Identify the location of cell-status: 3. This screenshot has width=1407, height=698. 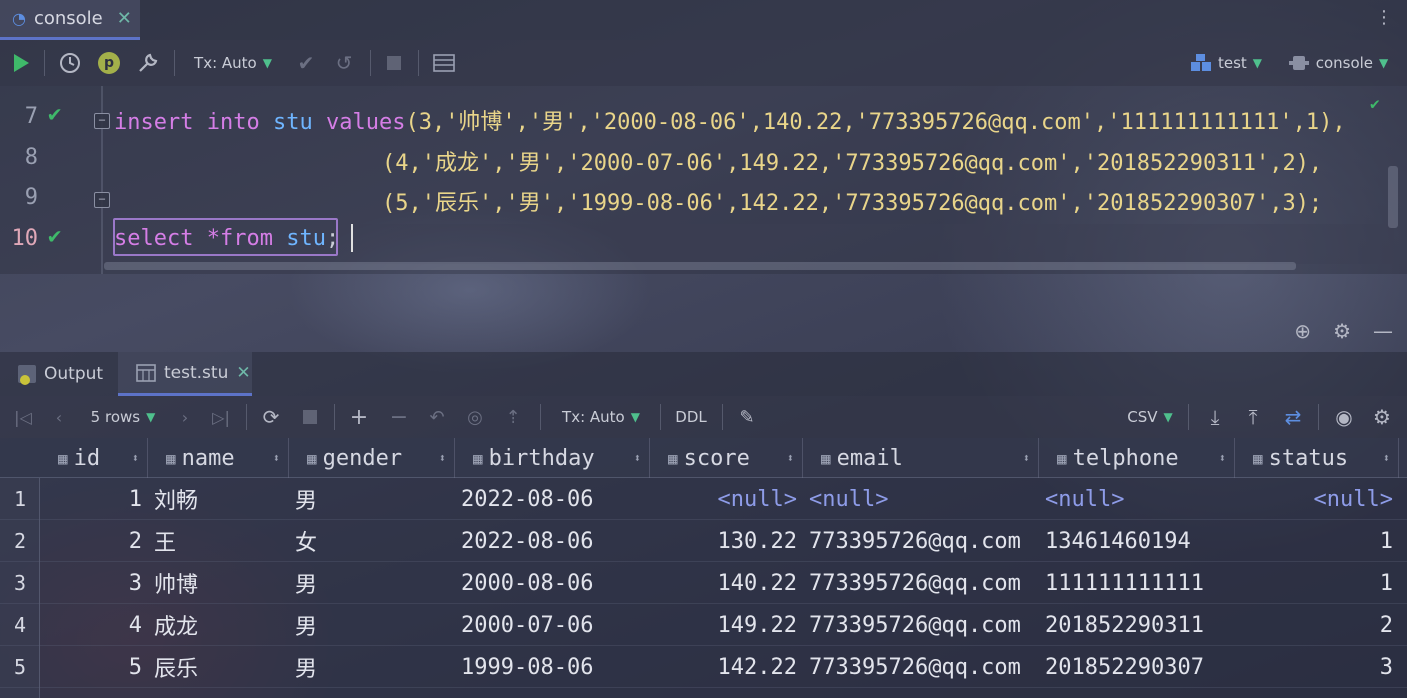
(1317, 667).